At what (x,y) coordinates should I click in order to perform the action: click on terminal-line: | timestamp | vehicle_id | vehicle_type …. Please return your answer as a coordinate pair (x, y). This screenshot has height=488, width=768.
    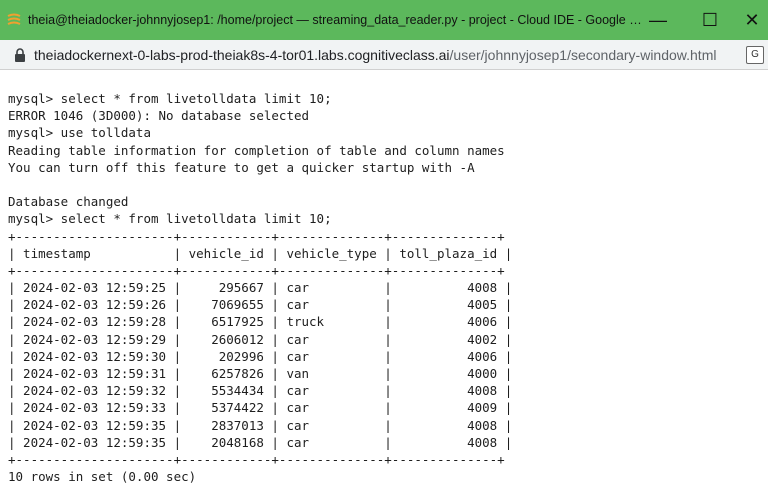
    Looking at the image, I should click on (260, 253).